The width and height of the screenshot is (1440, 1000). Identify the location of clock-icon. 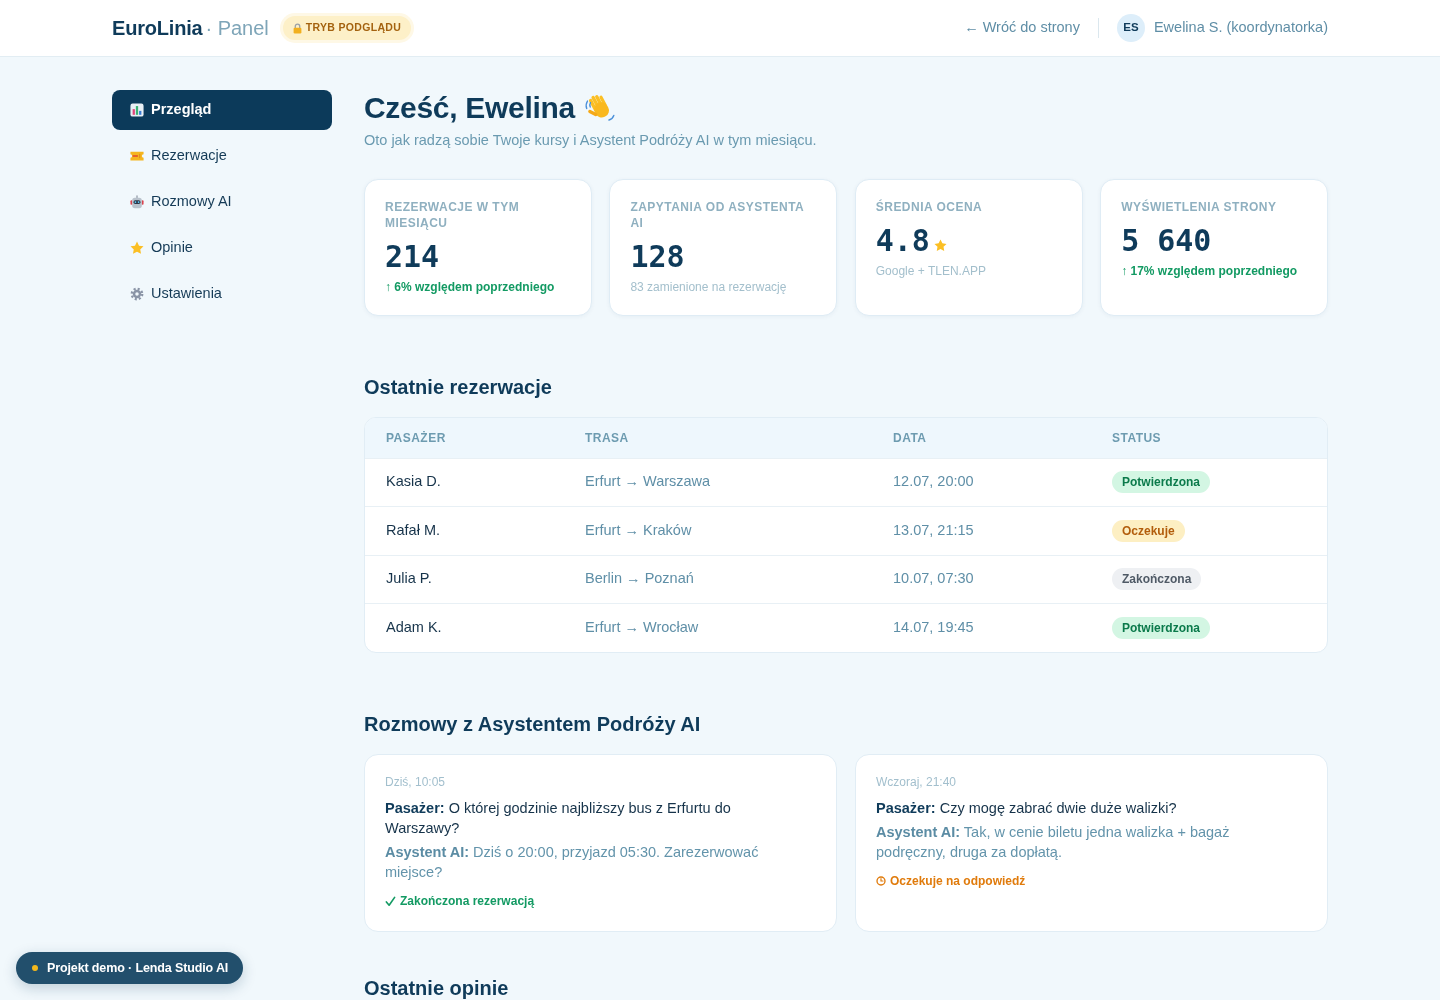
(881, 881).